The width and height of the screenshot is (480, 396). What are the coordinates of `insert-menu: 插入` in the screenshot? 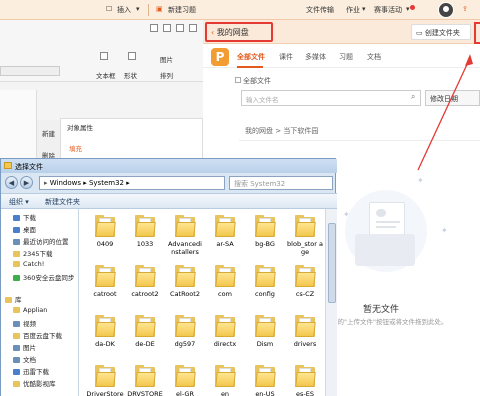 It's located at (124, 10).